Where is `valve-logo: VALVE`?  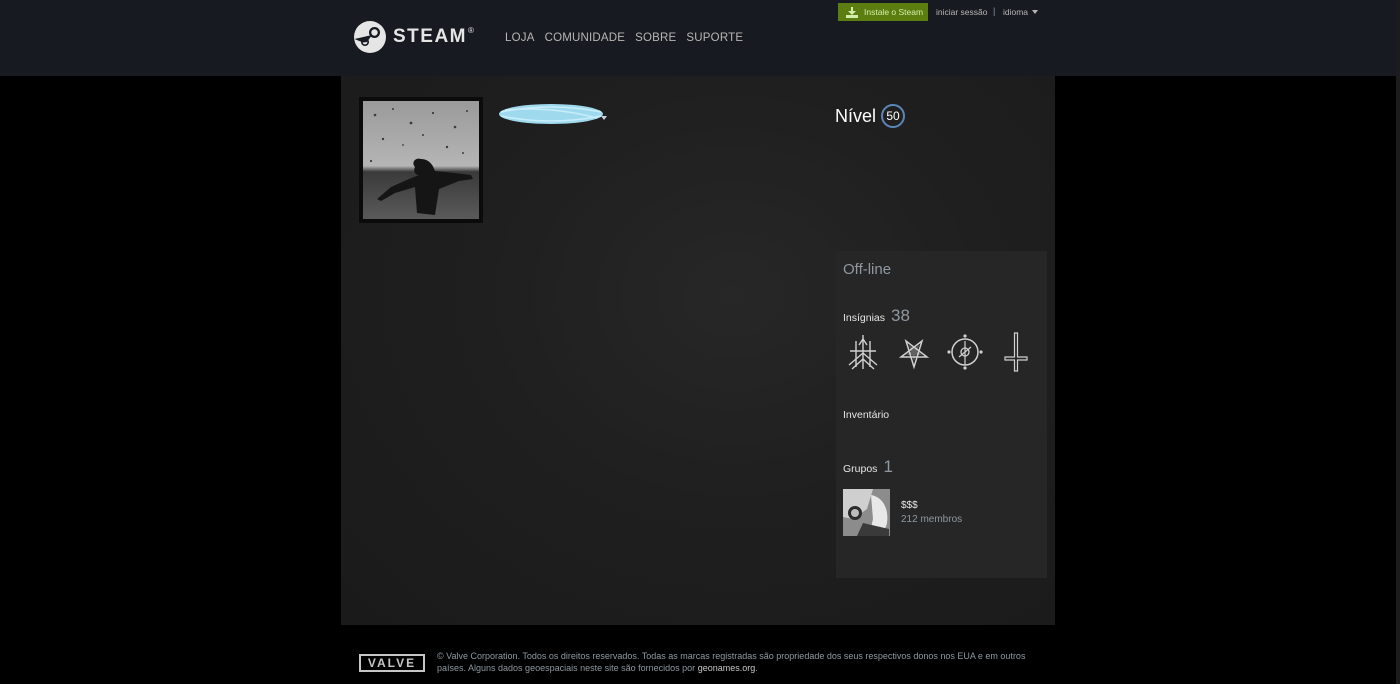 valve-logo: VALVE is located at coordinates (392, 663).